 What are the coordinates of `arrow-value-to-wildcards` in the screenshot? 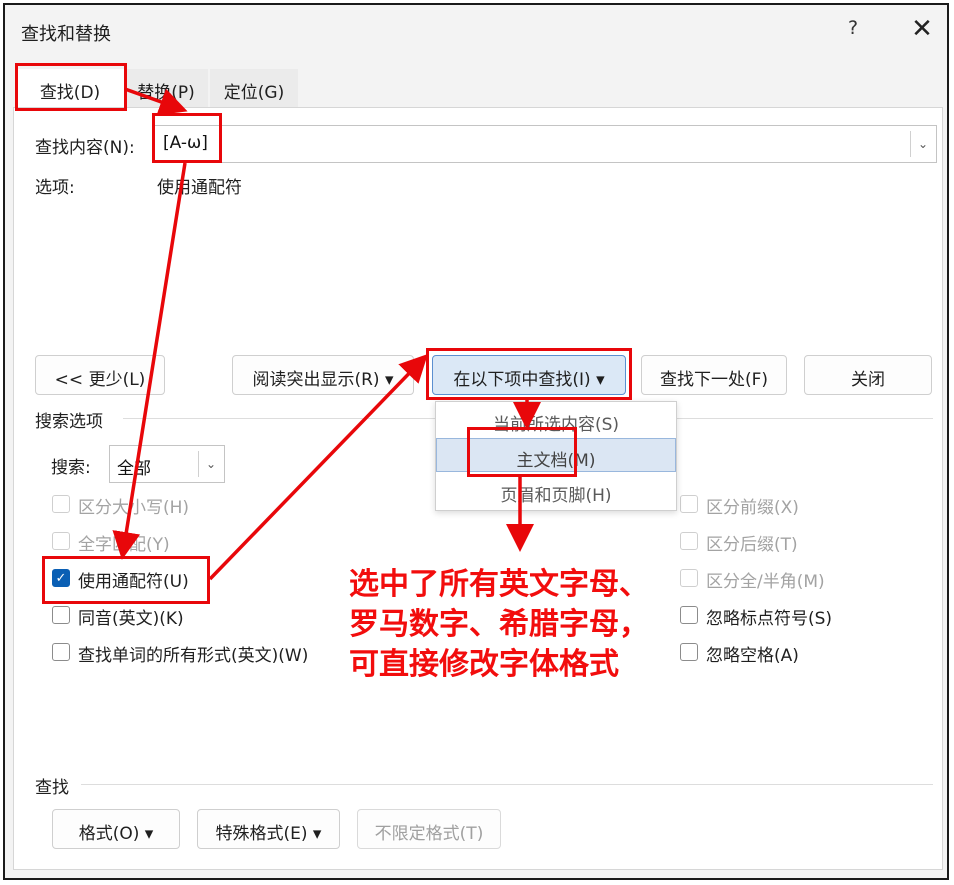 It's located at (149, 361).